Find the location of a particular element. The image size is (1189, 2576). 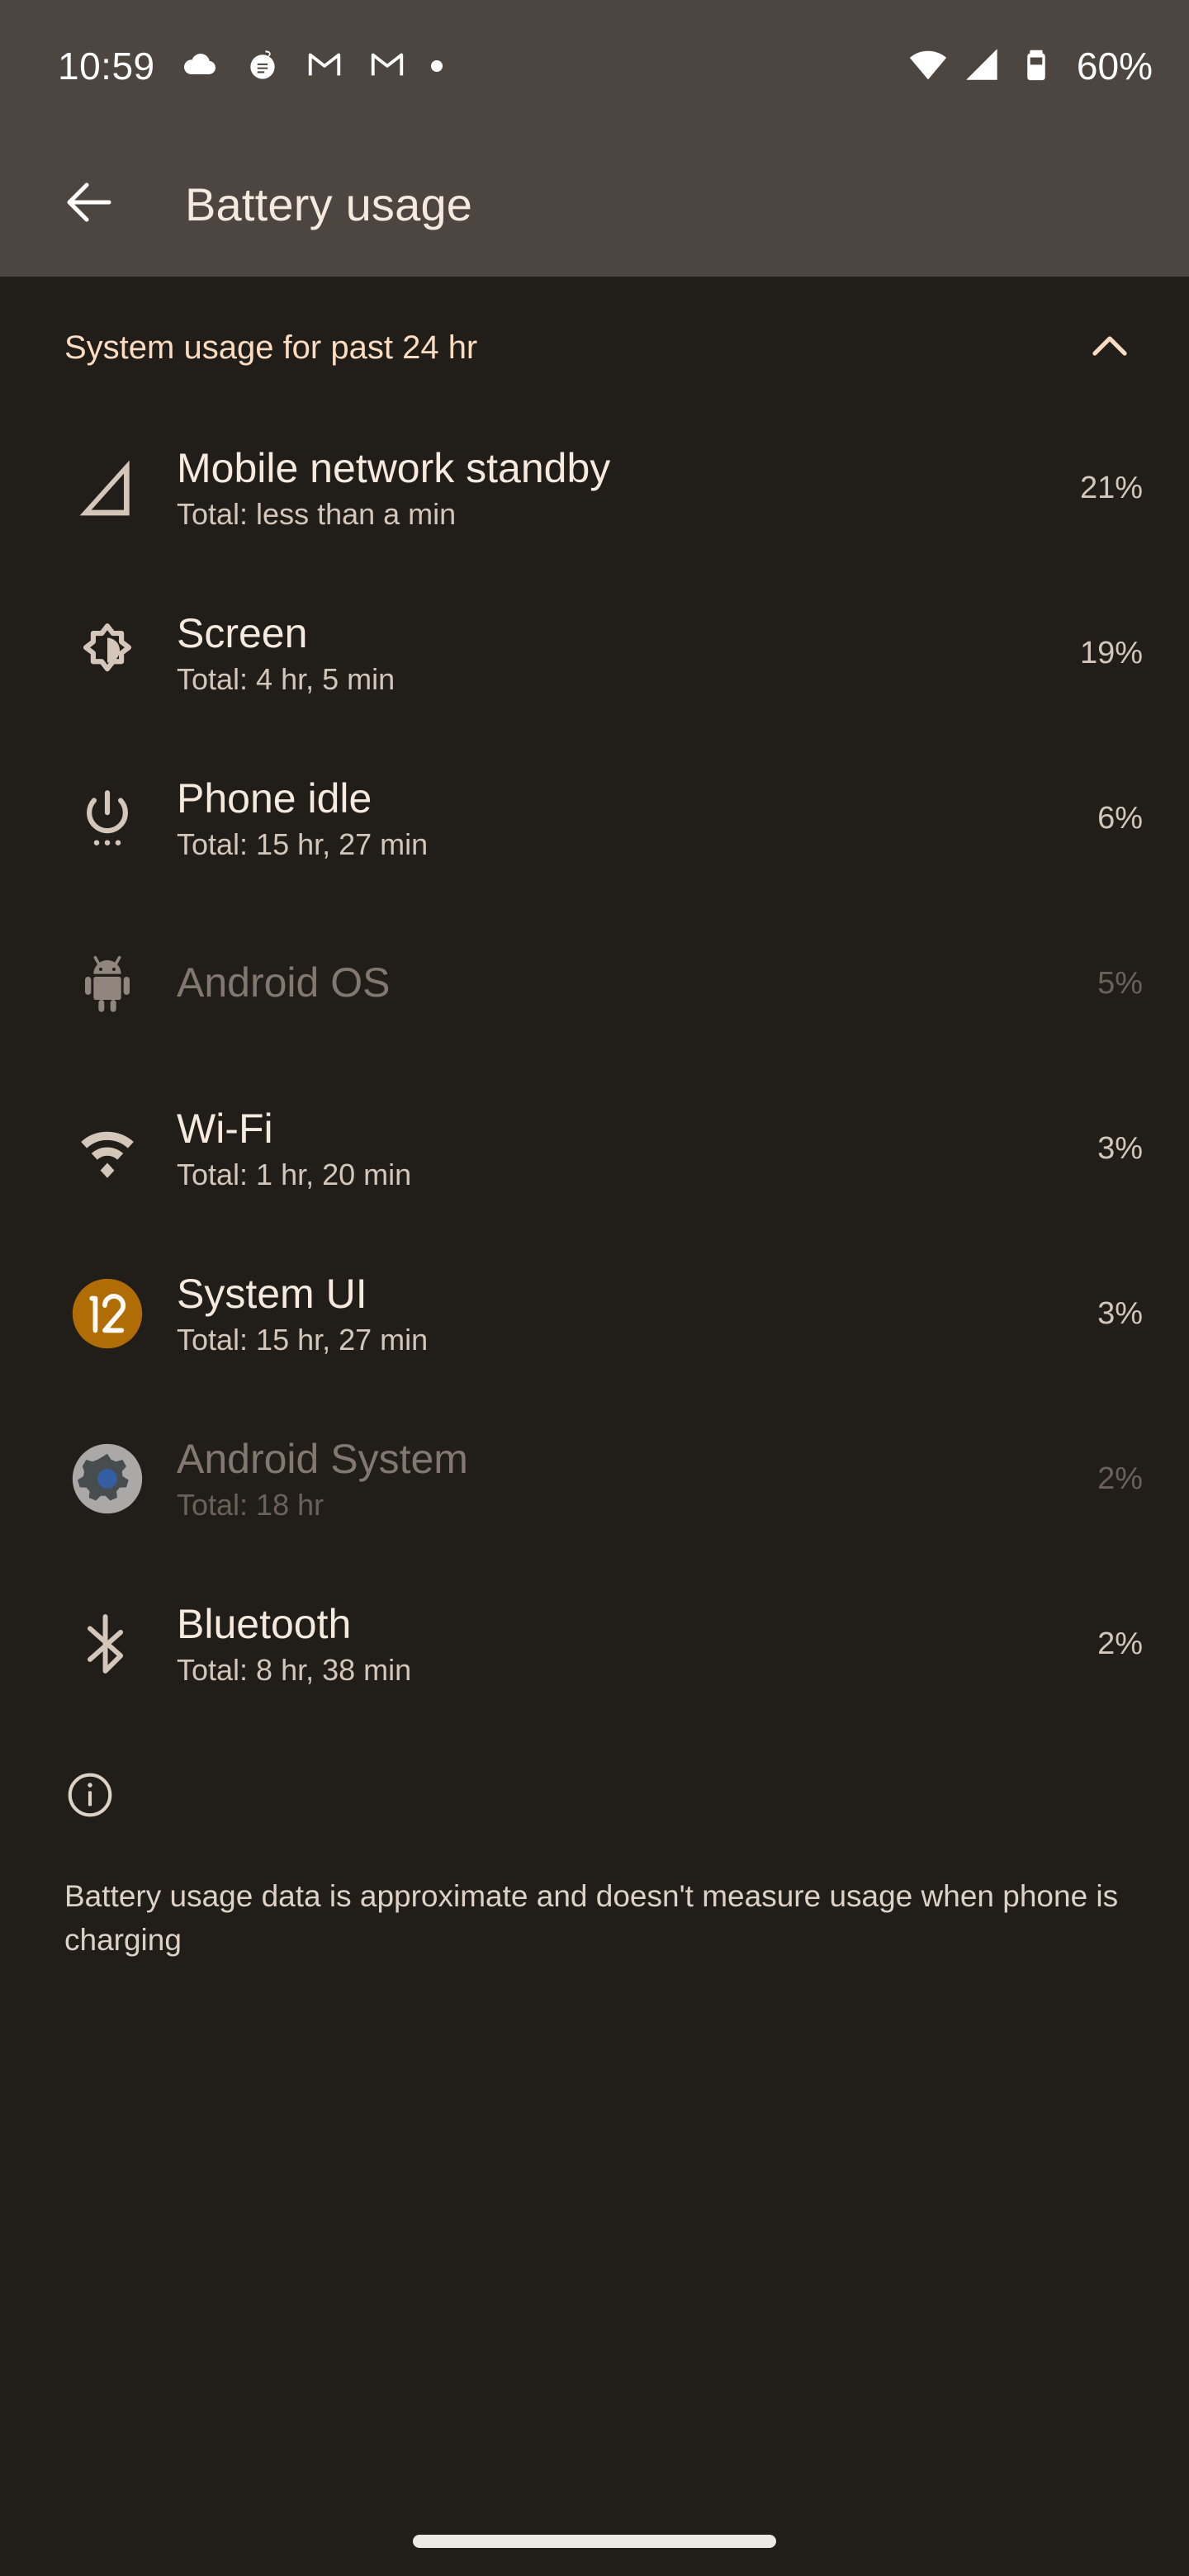

list-item-percent: 5% is located at coordinates (1120, 983).